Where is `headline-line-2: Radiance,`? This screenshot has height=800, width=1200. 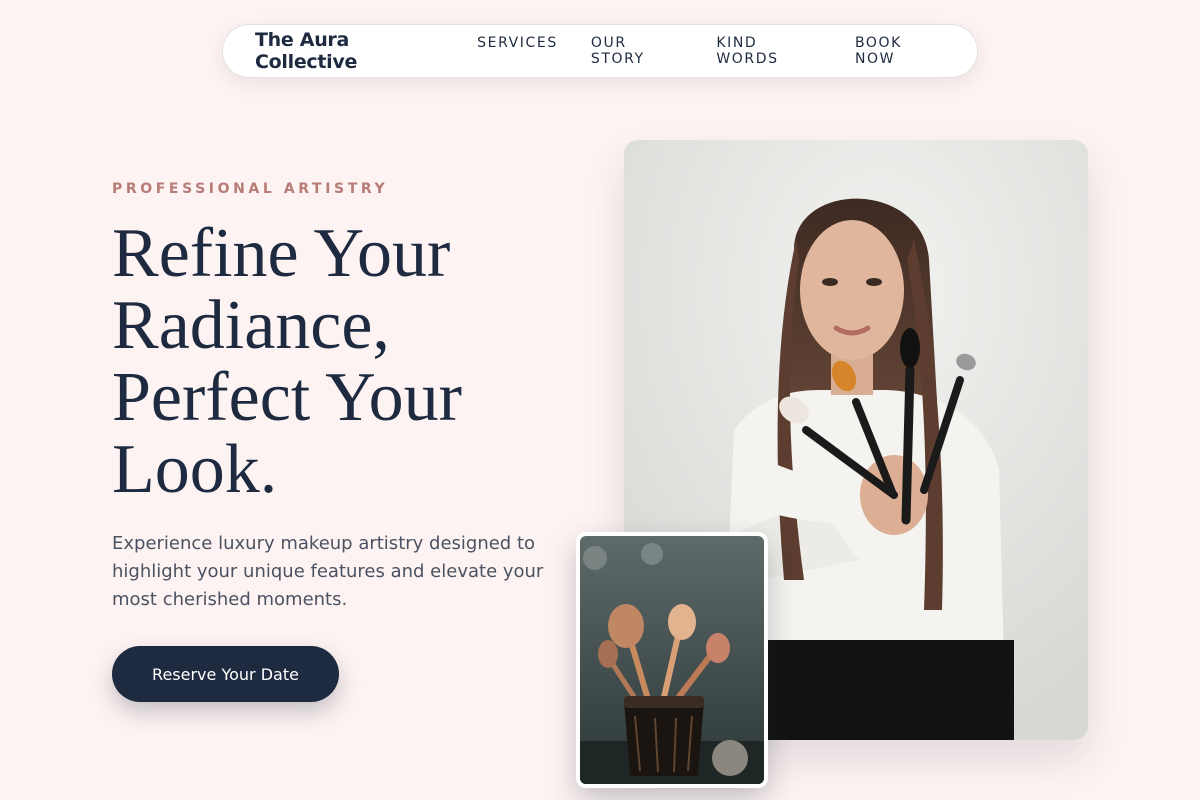 headline-line-2: Radiance, is located at coordinates (251, 325).